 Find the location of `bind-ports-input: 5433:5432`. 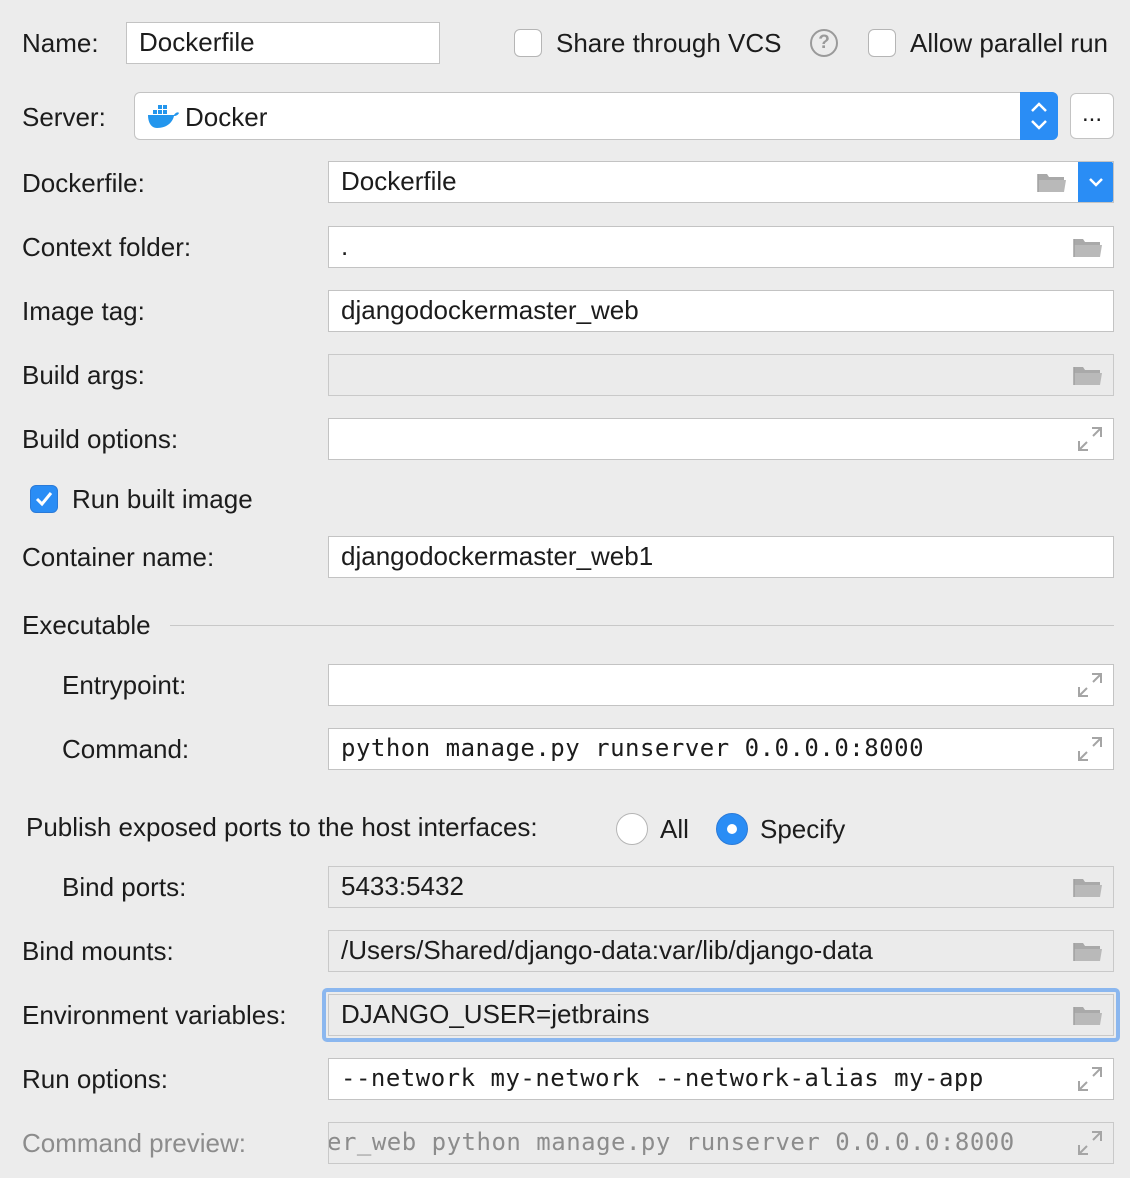

bind-ports-input: 5433:5432 is located at coordinates (721, 887).